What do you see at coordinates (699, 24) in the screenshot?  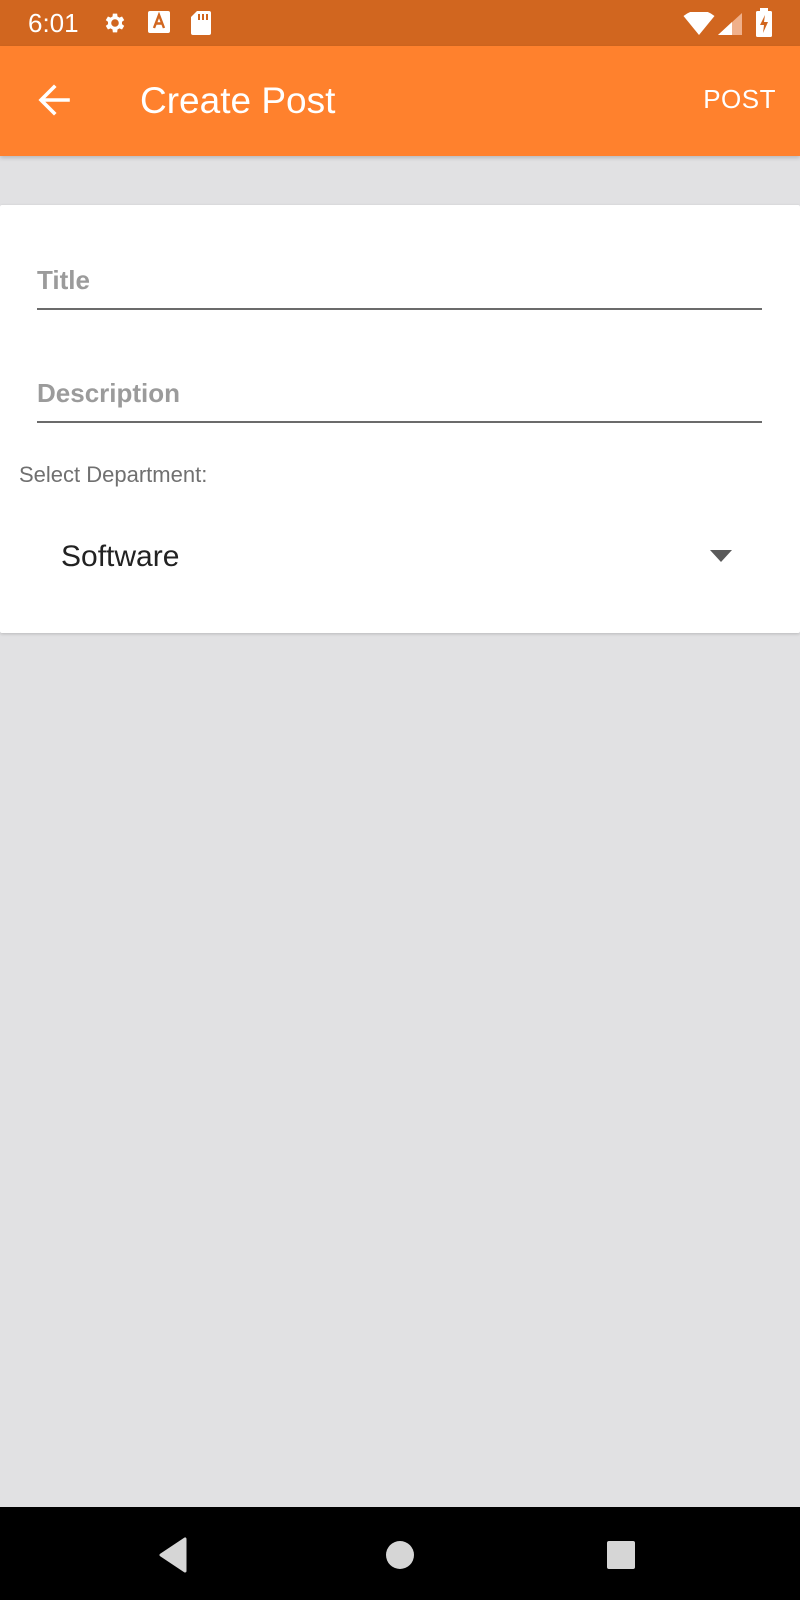 I see `wifi-icon` at bounding box center [699, 24].